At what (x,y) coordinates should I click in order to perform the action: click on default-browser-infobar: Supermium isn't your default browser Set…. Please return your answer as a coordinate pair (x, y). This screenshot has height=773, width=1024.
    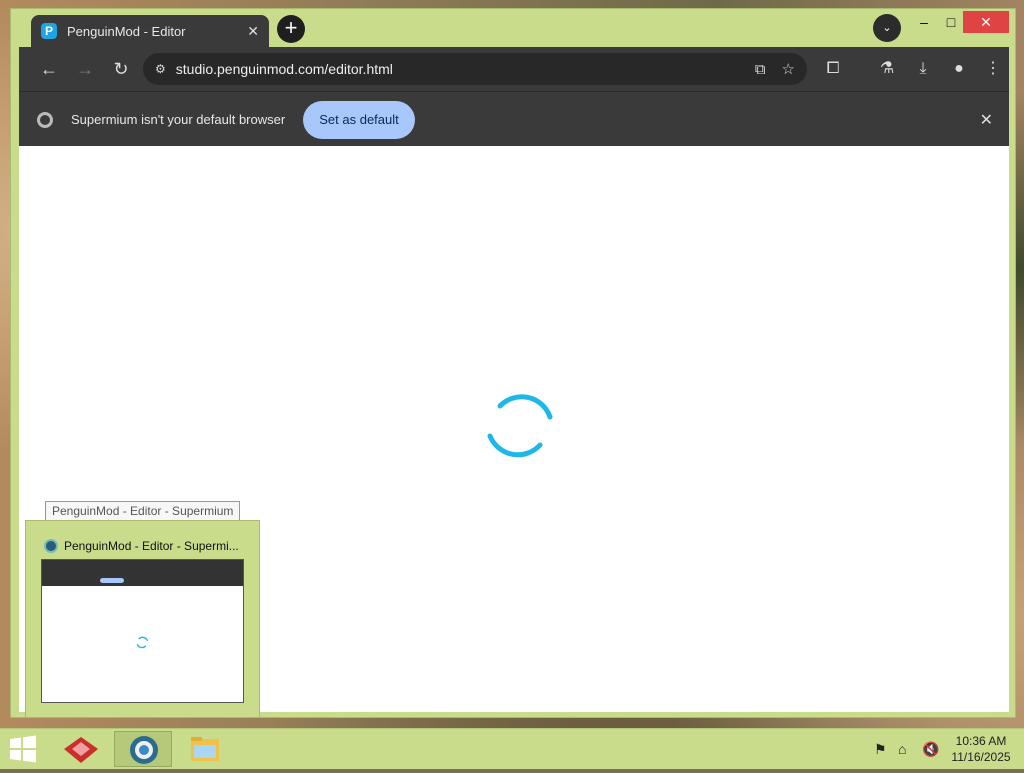
    Looking at the image, I should click on (514, 119).